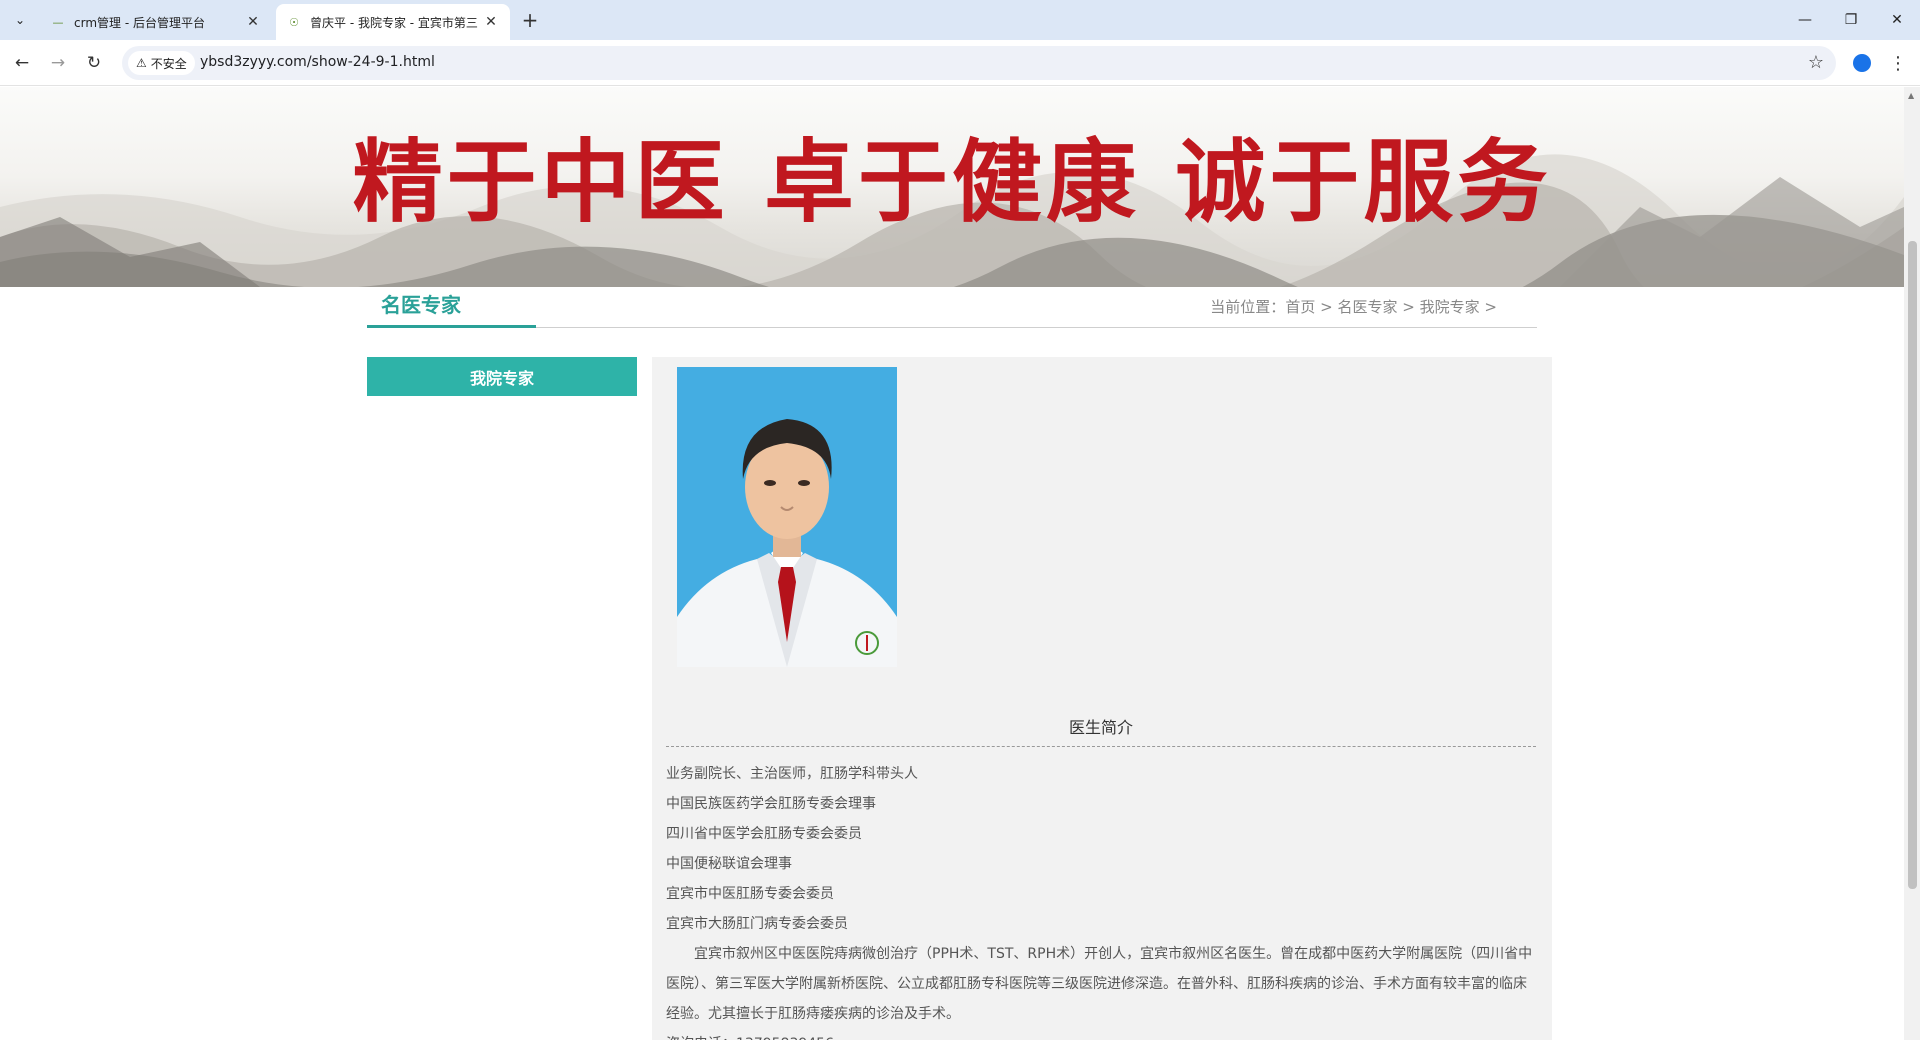  Describe the element at coordinates (58, 22) in the screenshot. I see `crm-favicon-icon: —` at that location.